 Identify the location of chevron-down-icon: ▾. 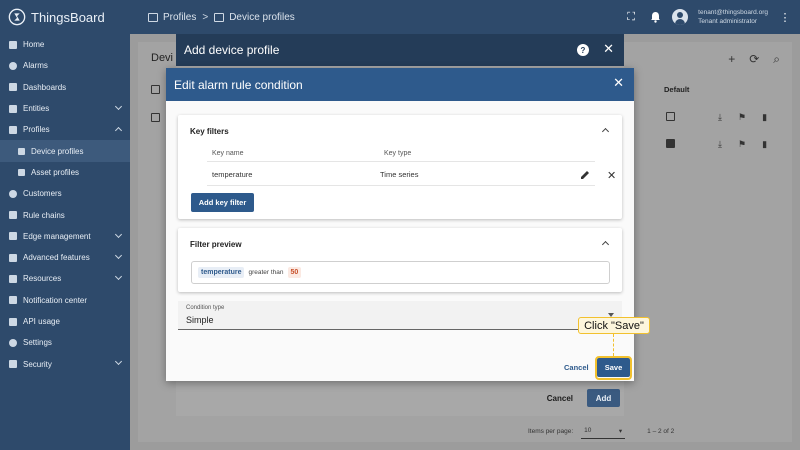
(620, 431).